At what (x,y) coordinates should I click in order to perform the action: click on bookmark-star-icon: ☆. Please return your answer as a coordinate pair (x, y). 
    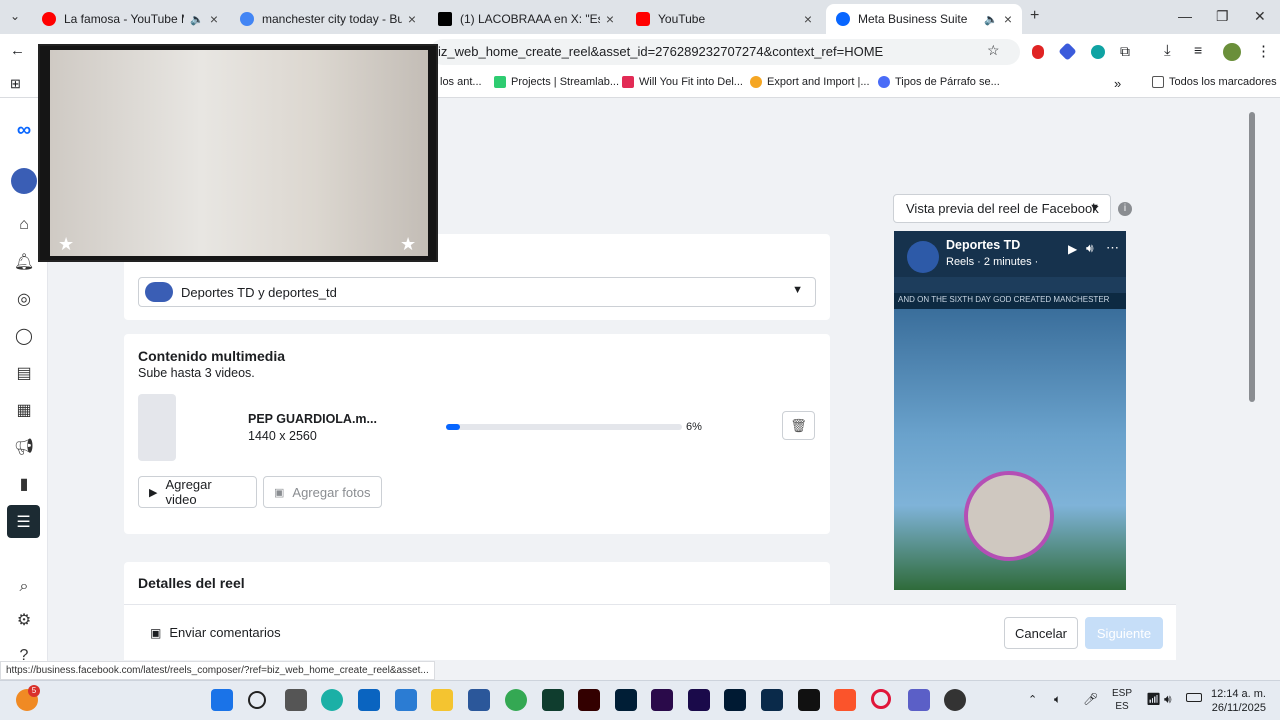
    Looking at the image, I should click on (993, 50).